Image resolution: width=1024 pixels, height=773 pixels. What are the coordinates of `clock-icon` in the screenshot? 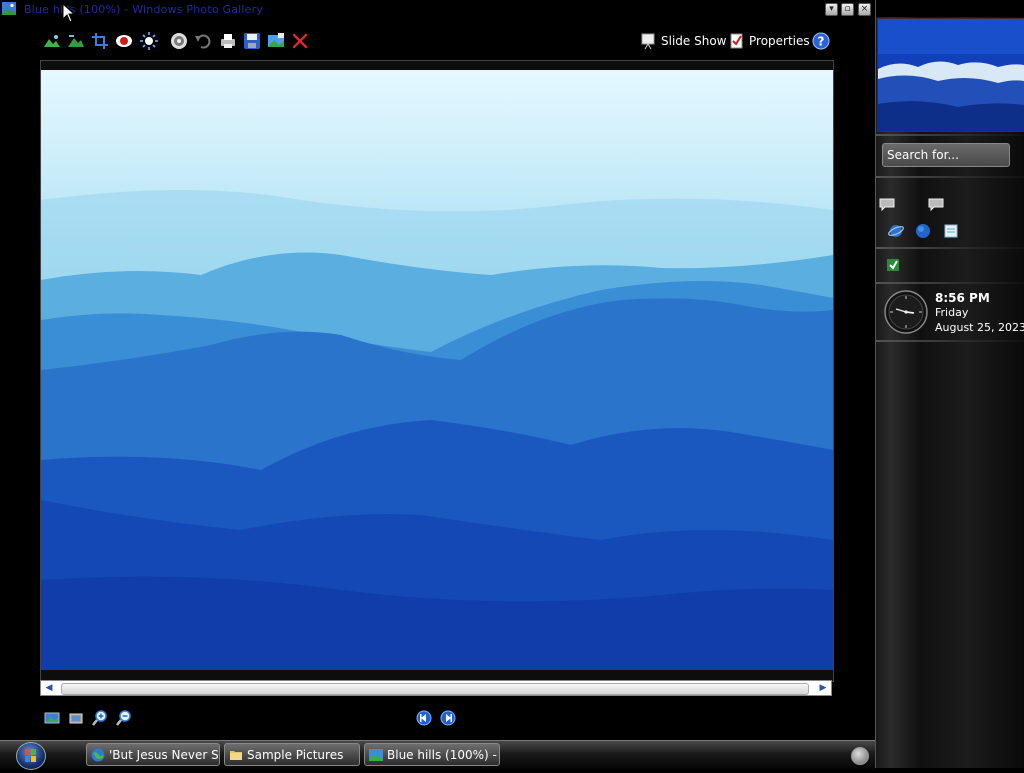 It's located at (906, 312).